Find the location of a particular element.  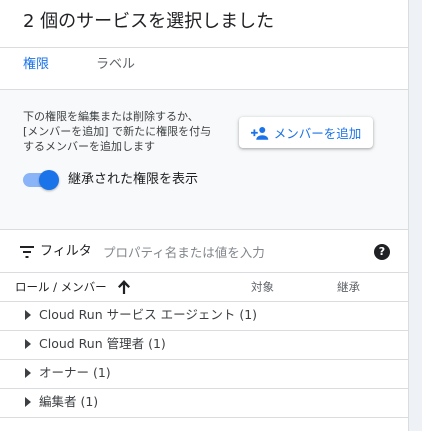

row-label: オーナー (1) is located at coordinates (75, 372).